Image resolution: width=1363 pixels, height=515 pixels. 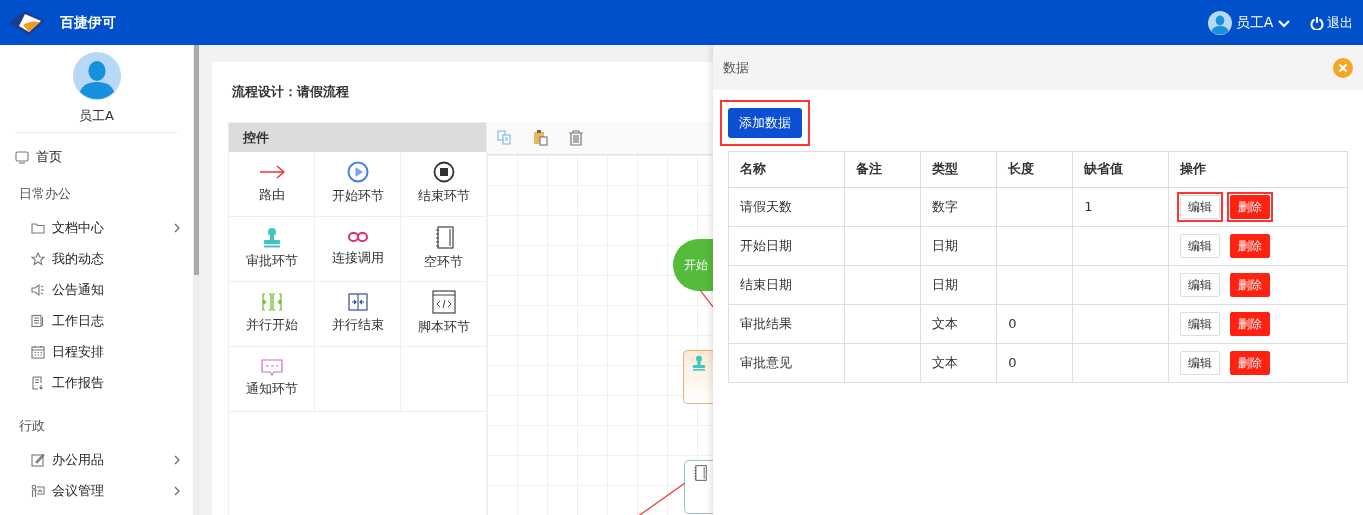 I want to click on menu-group-label: 日常办公, so click(x=45, y=193).